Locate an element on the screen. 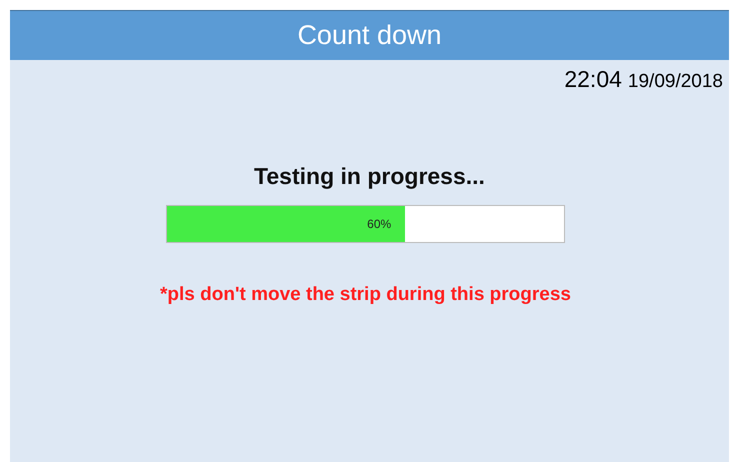 This screenshot has height=462, width=730. clock-time: 22:04 is located at coordinates (593, 79).